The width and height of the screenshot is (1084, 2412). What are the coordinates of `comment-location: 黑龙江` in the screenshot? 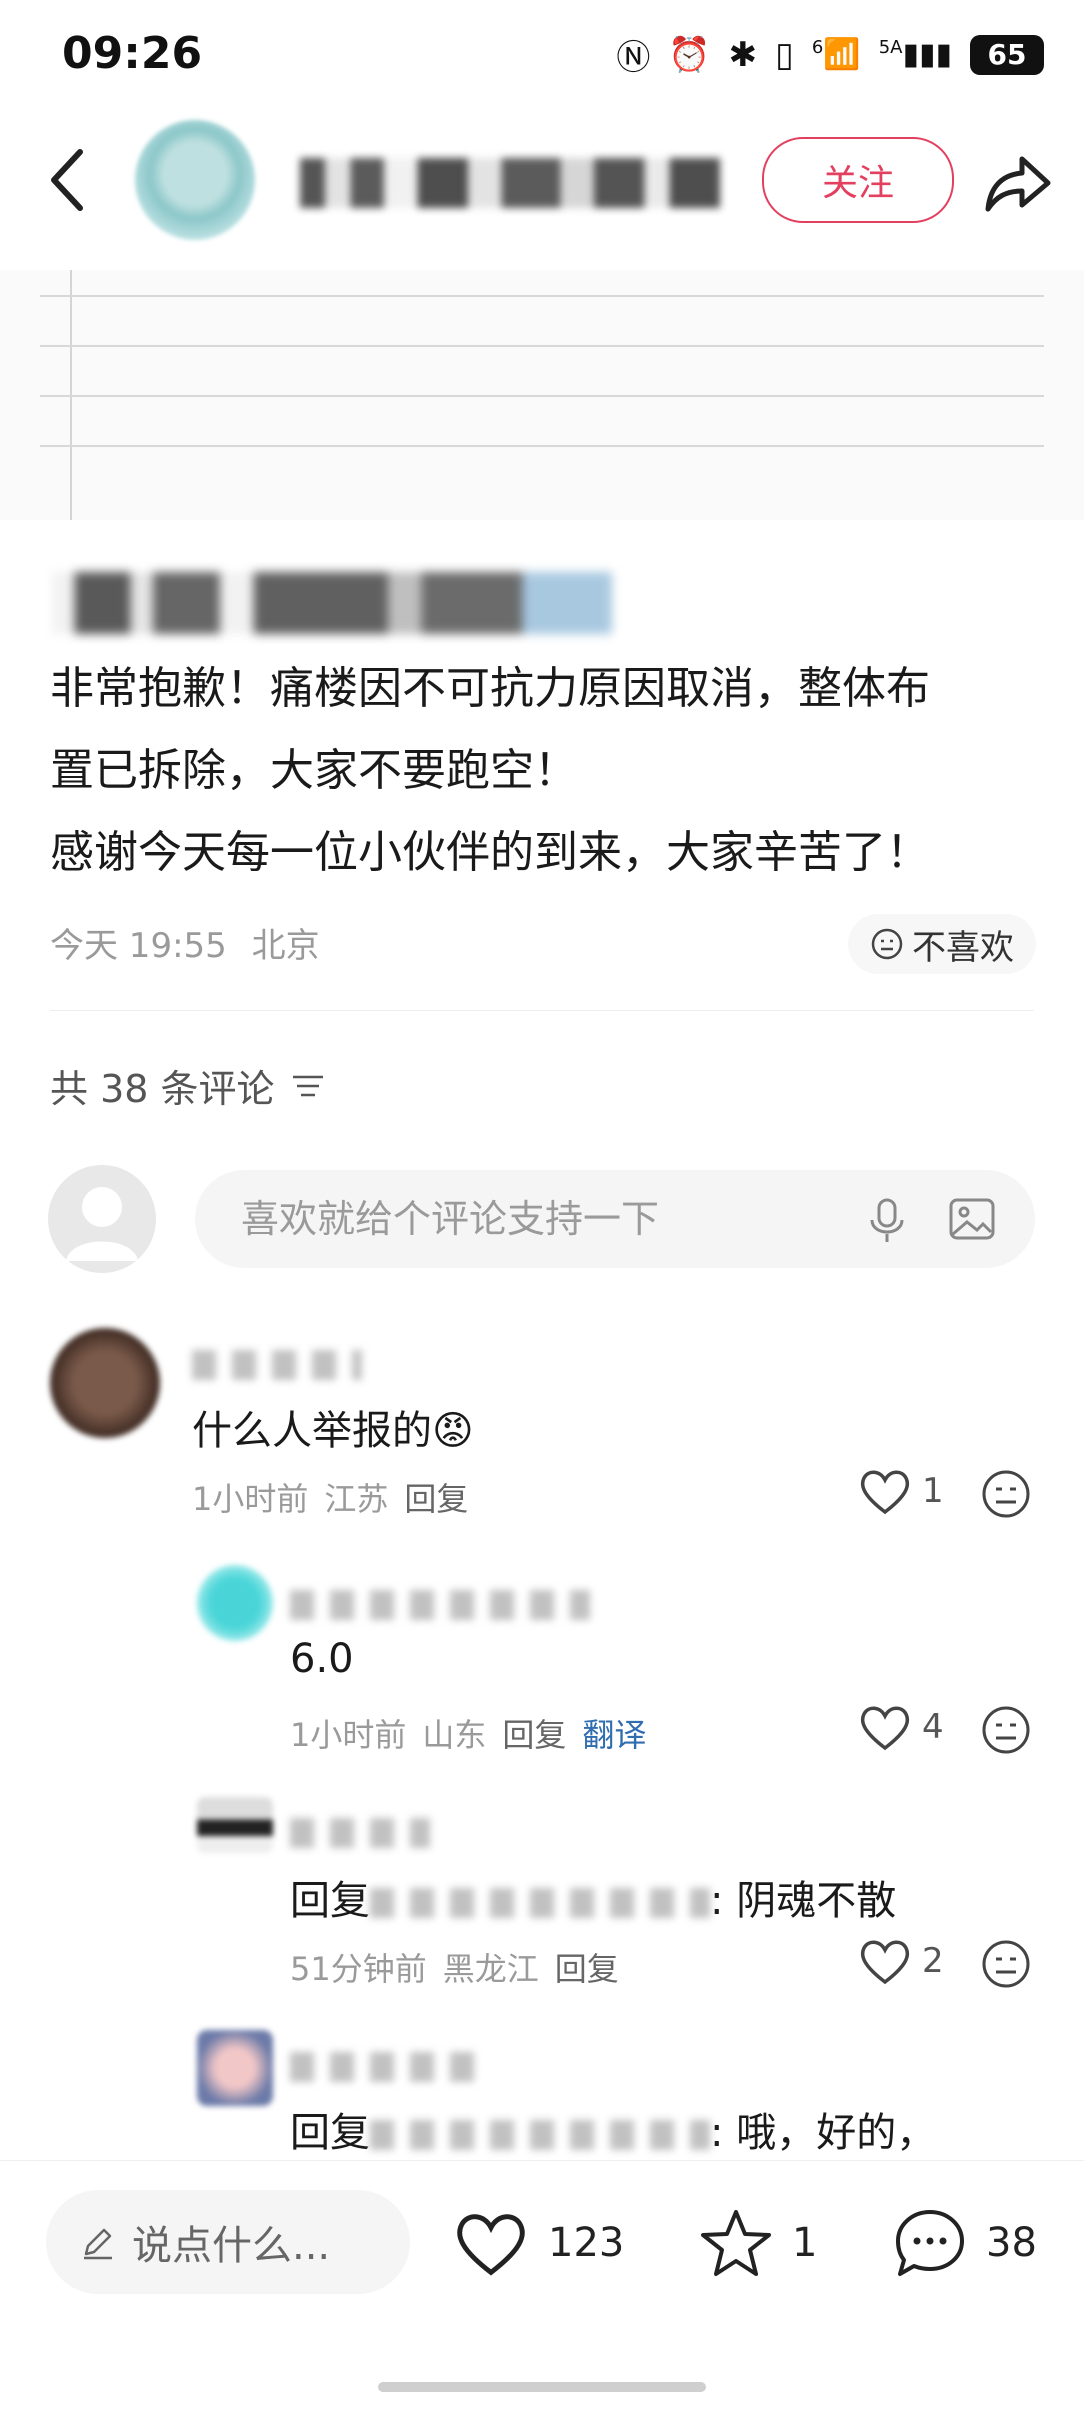 It's located at (490, 1969).